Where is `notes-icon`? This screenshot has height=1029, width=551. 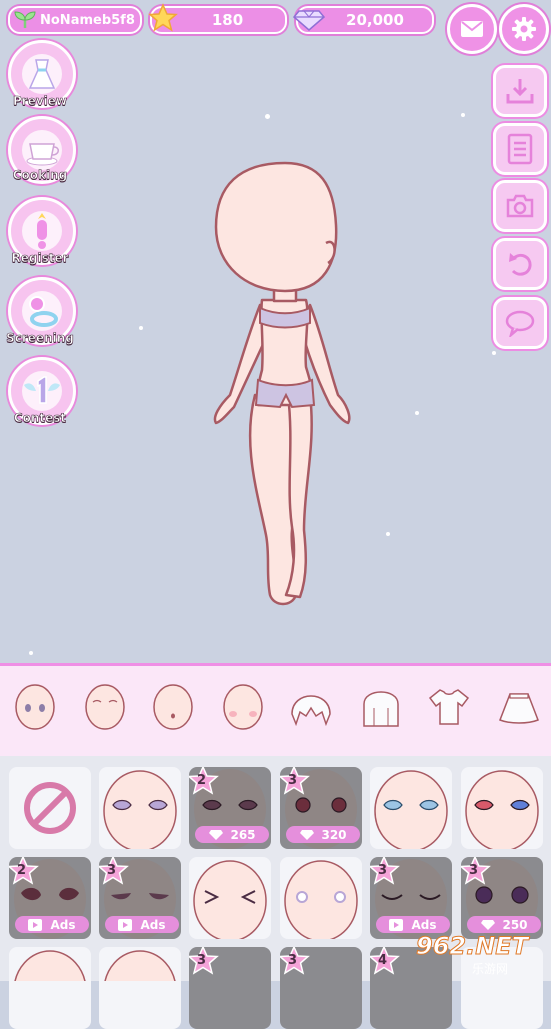
notes-icon is located at coordinates (520, 149).